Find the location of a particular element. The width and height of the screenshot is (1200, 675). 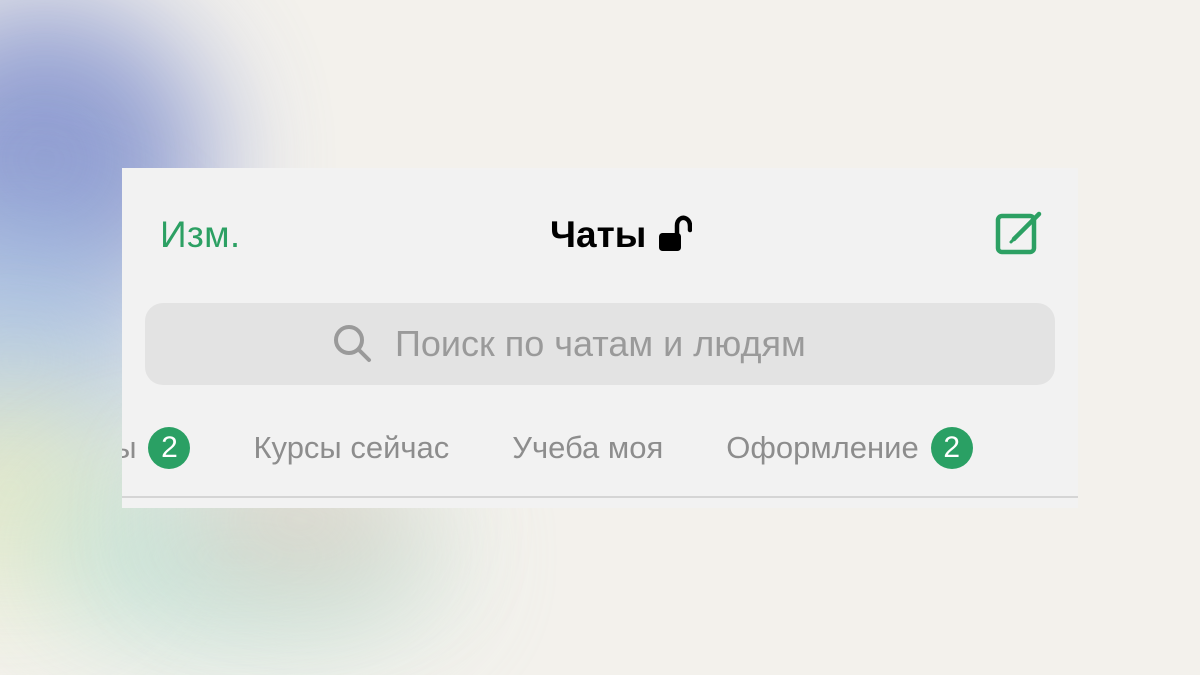

tab-label: Учеба моя is located at coordinates (588, 447).